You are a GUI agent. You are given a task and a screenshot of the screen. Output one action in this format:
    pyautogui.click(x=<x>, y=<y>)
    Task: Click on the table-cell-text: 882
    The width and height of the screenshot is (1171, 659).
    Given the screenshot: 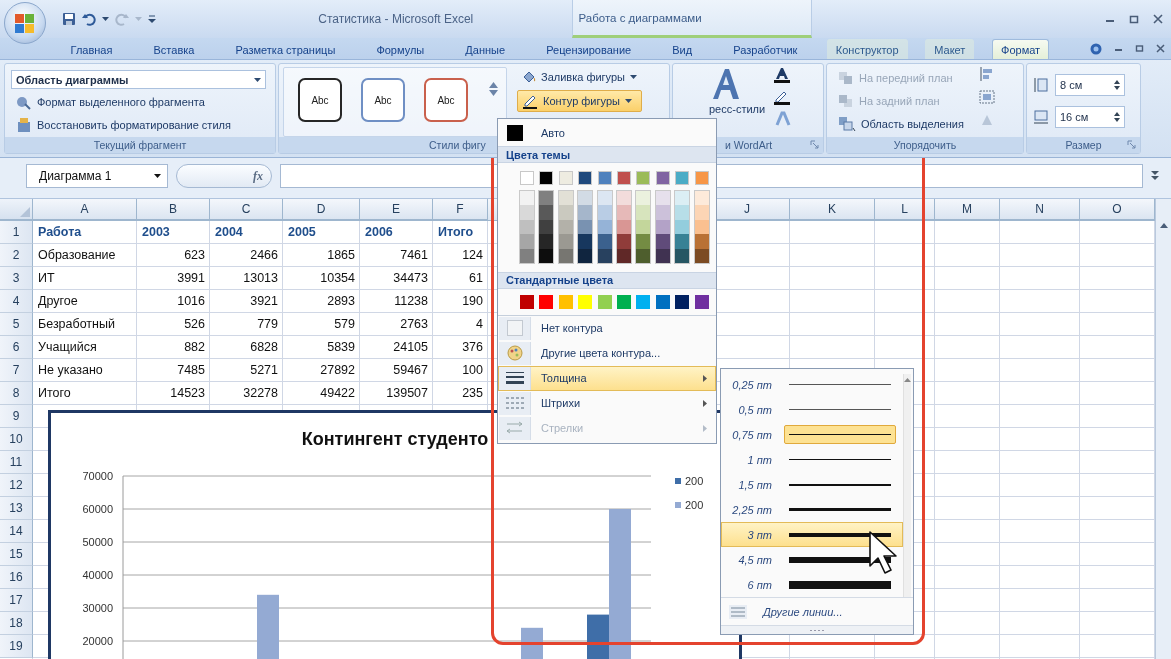 What is the action you would take?
    pyautogui.click(x=194, y=347)
    